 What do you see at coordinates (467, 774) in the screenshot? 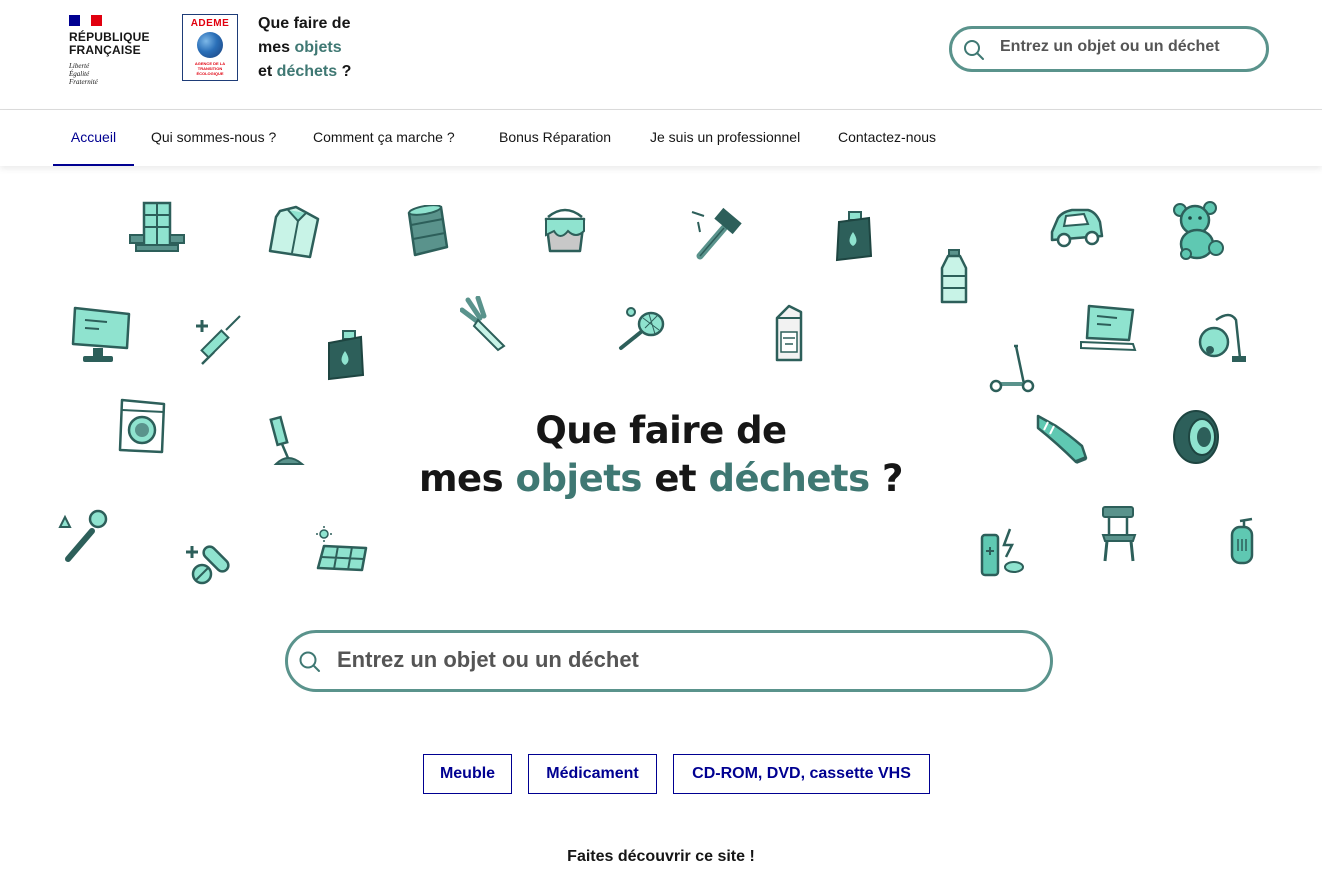
I see `suggestion-meuble-button: Meuble` at bounding box center [467, 774].